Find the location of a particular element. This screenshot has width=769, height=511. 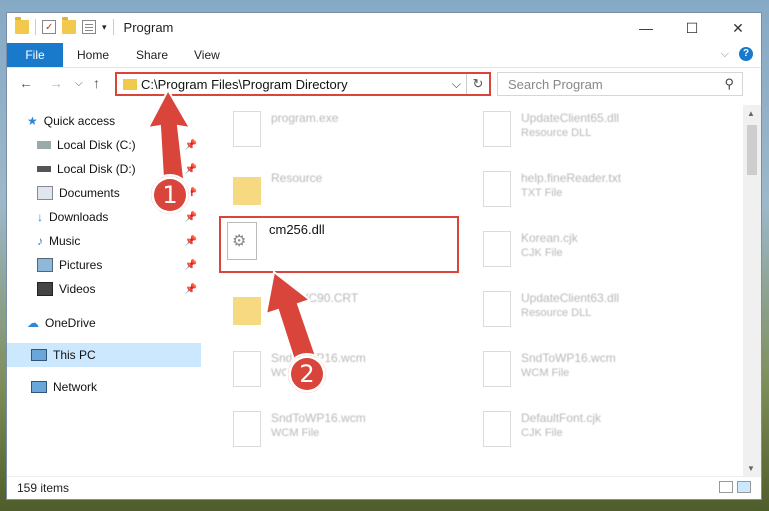

step-badge-2: 2 is located at coordinates (307, 374).